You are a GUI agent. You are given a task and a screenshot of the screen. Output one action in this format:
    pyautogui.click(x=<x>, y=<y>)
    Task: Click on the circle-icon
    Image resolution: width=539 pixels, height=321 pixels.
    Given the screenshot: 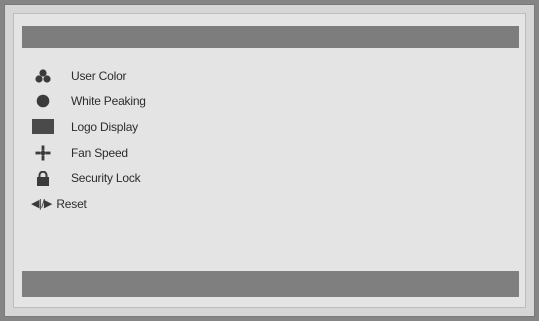 What is the action you would take?
    pyautogui.click(x=43, y=101)
    